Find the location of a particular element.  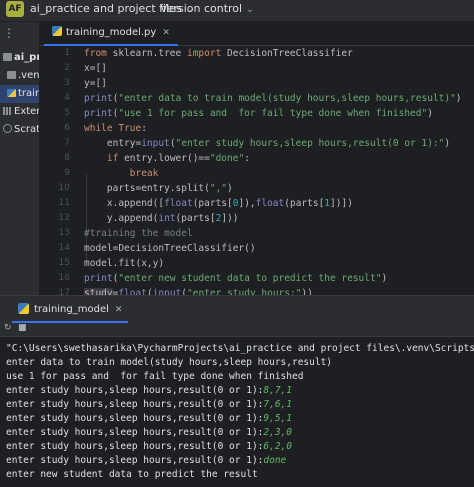

code-line: while True: is located at coordinates (115, 128).